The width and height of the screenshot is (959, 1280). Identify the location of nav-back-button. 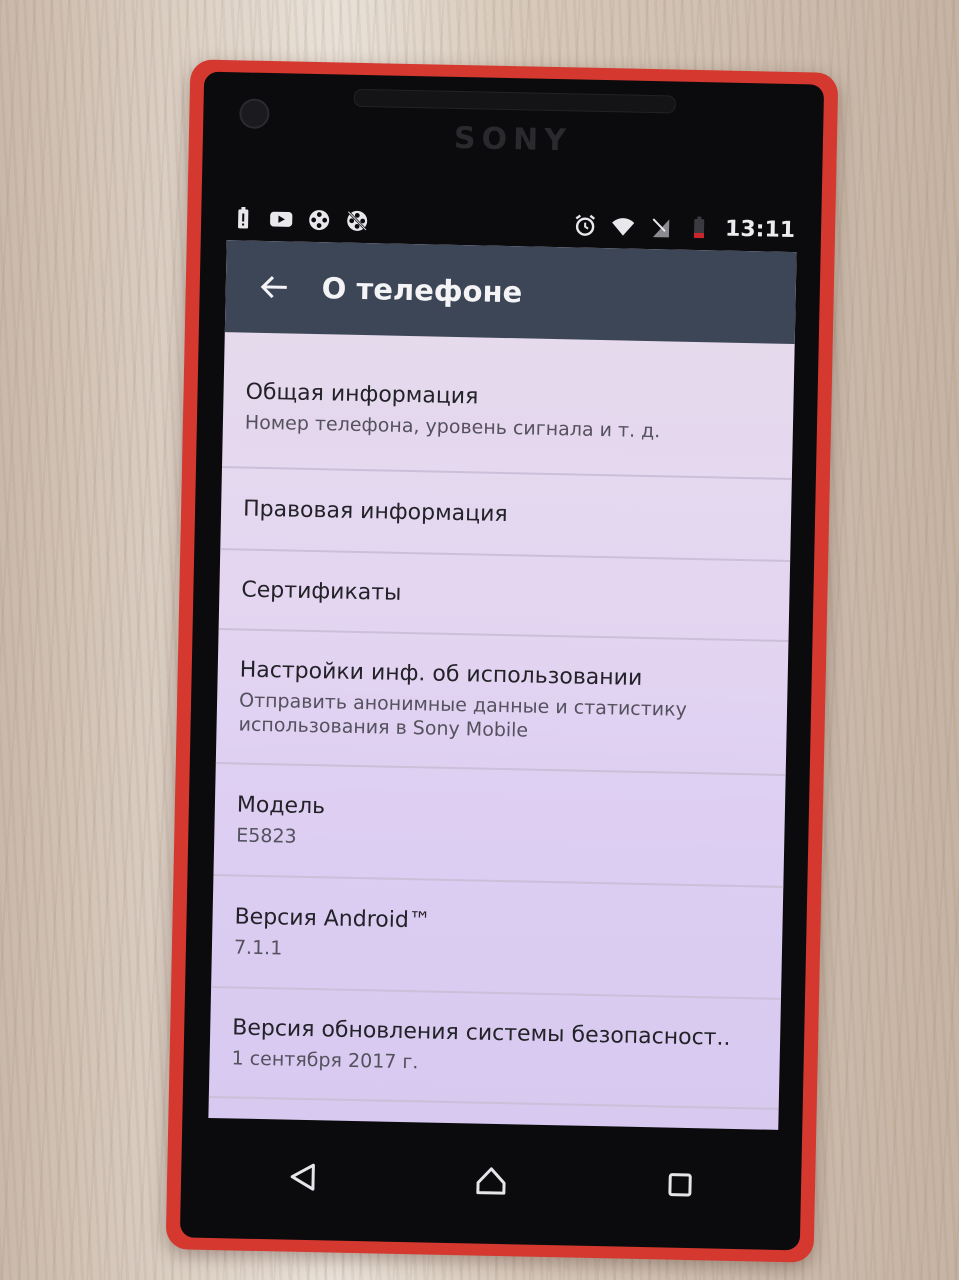
(301, 1176).